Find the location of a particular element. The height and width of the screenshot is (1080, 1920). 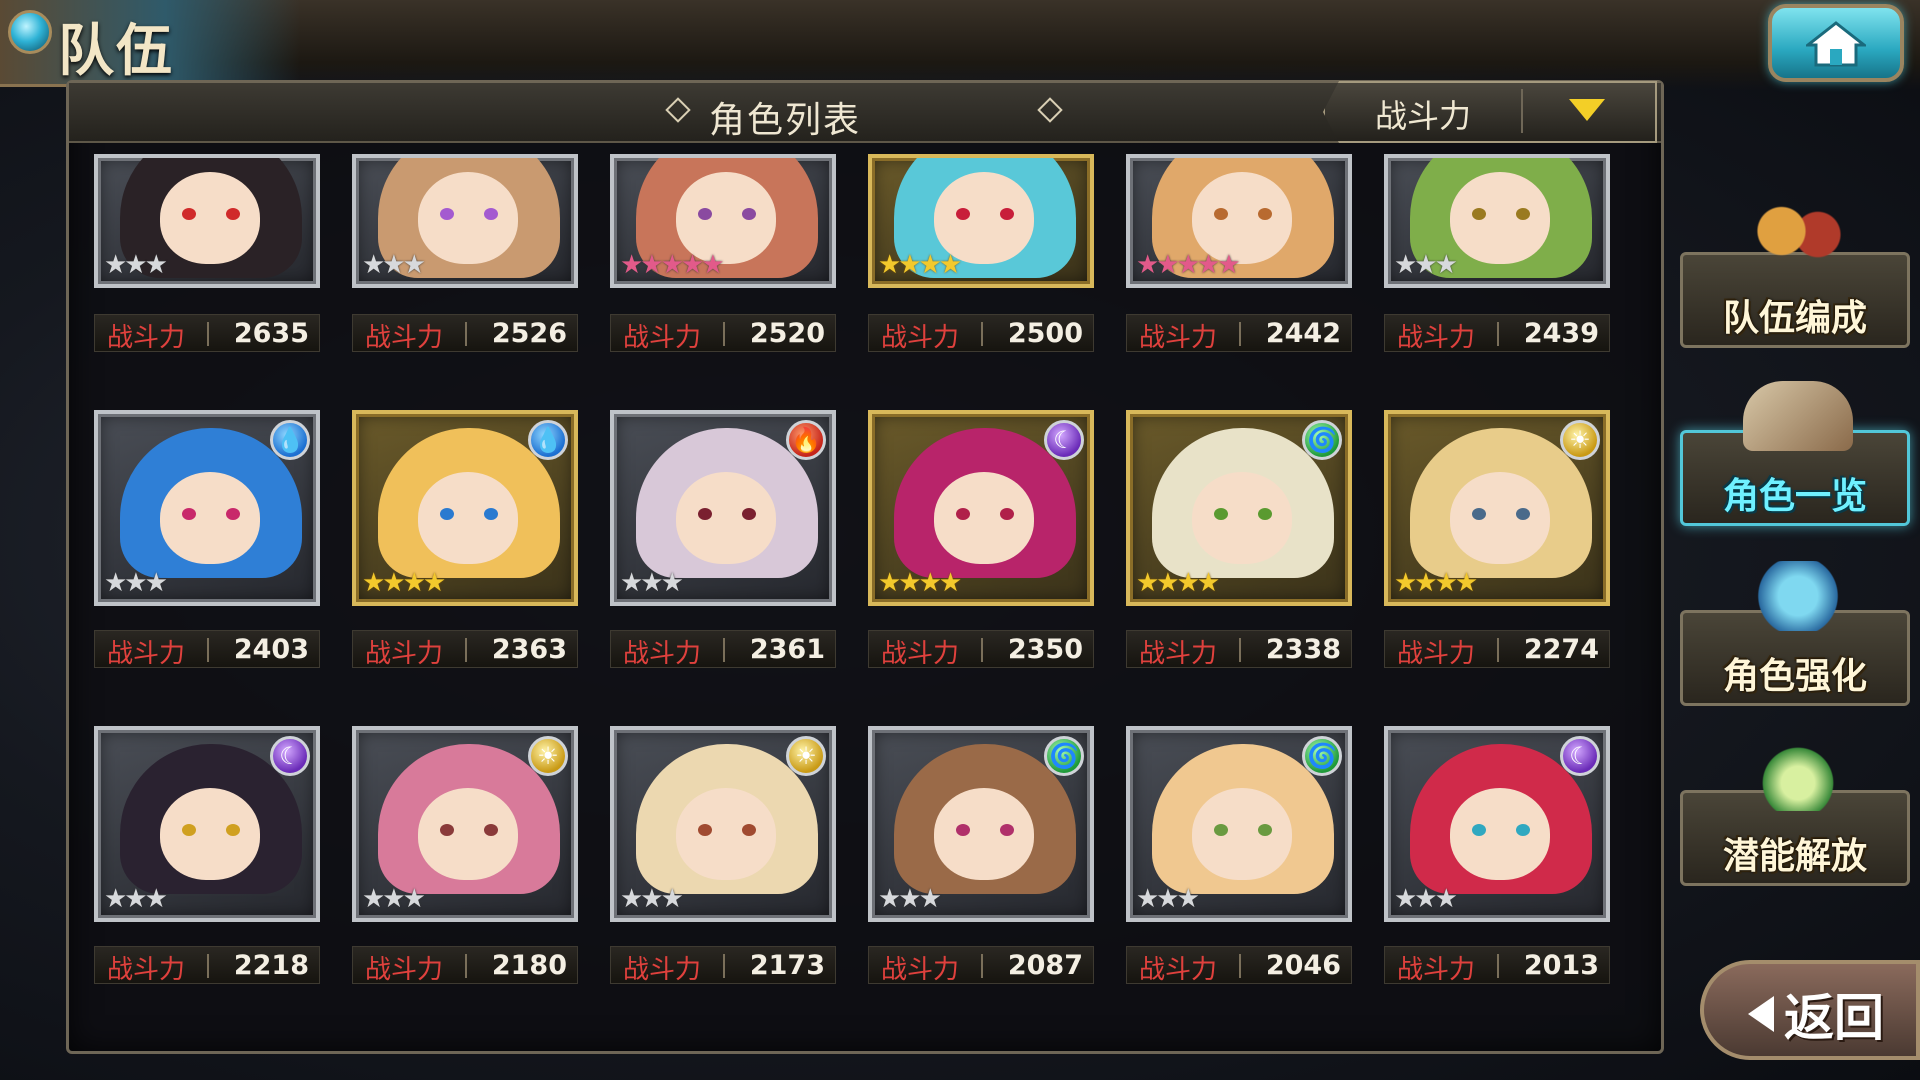

power-value: 2218 is located at coordinates (271, 965).